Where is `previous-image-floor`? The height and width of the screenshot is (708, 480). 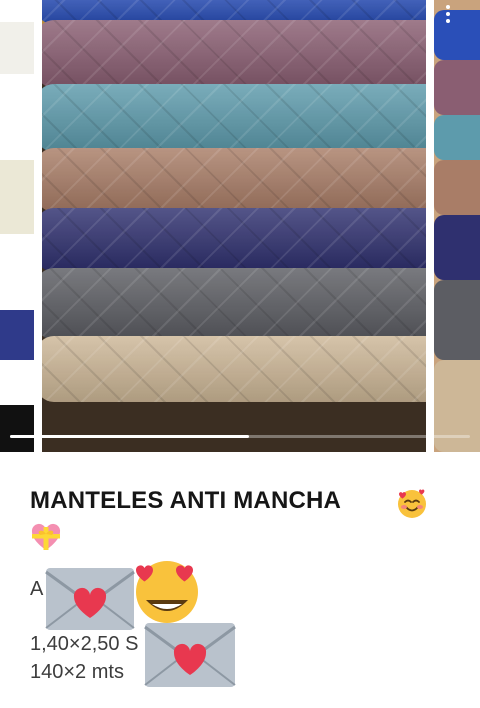
previous-image-floor is located at coordinates (17, 428).